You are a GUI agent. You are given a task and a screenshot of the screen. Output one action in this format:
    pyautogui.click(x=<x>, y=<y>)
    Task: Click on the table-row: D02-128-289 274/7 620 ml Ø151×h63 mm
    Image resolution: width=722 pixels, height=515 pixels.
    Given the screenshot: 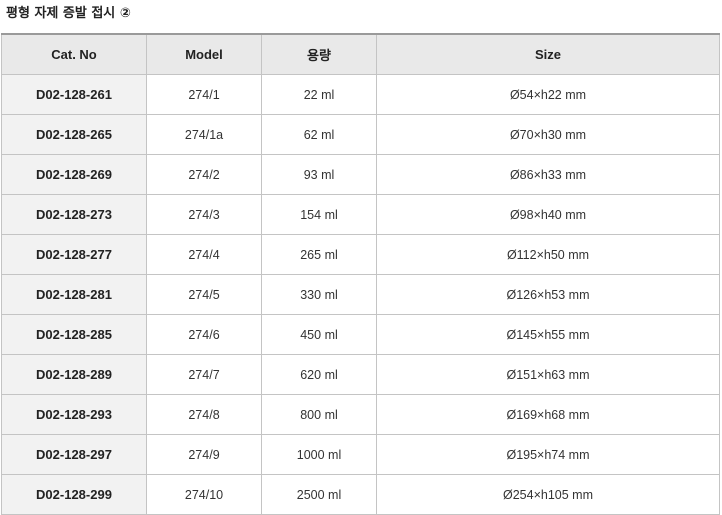 What is the action you would take?
    pyautogui.click(x=360, y=374)
    